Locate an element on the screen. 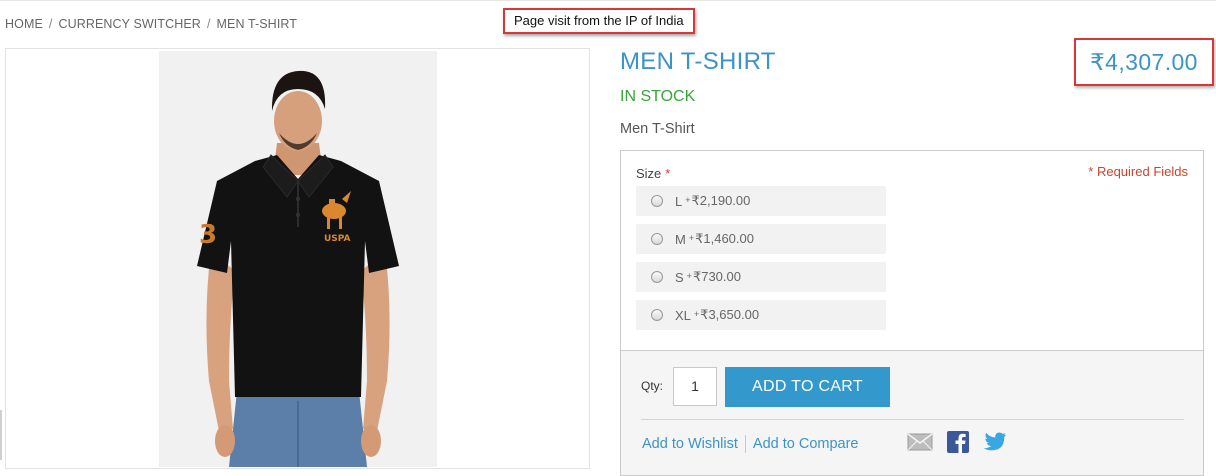 This screenshot has height=476, width=1216. email-icon is located at coordinates (920, 444).